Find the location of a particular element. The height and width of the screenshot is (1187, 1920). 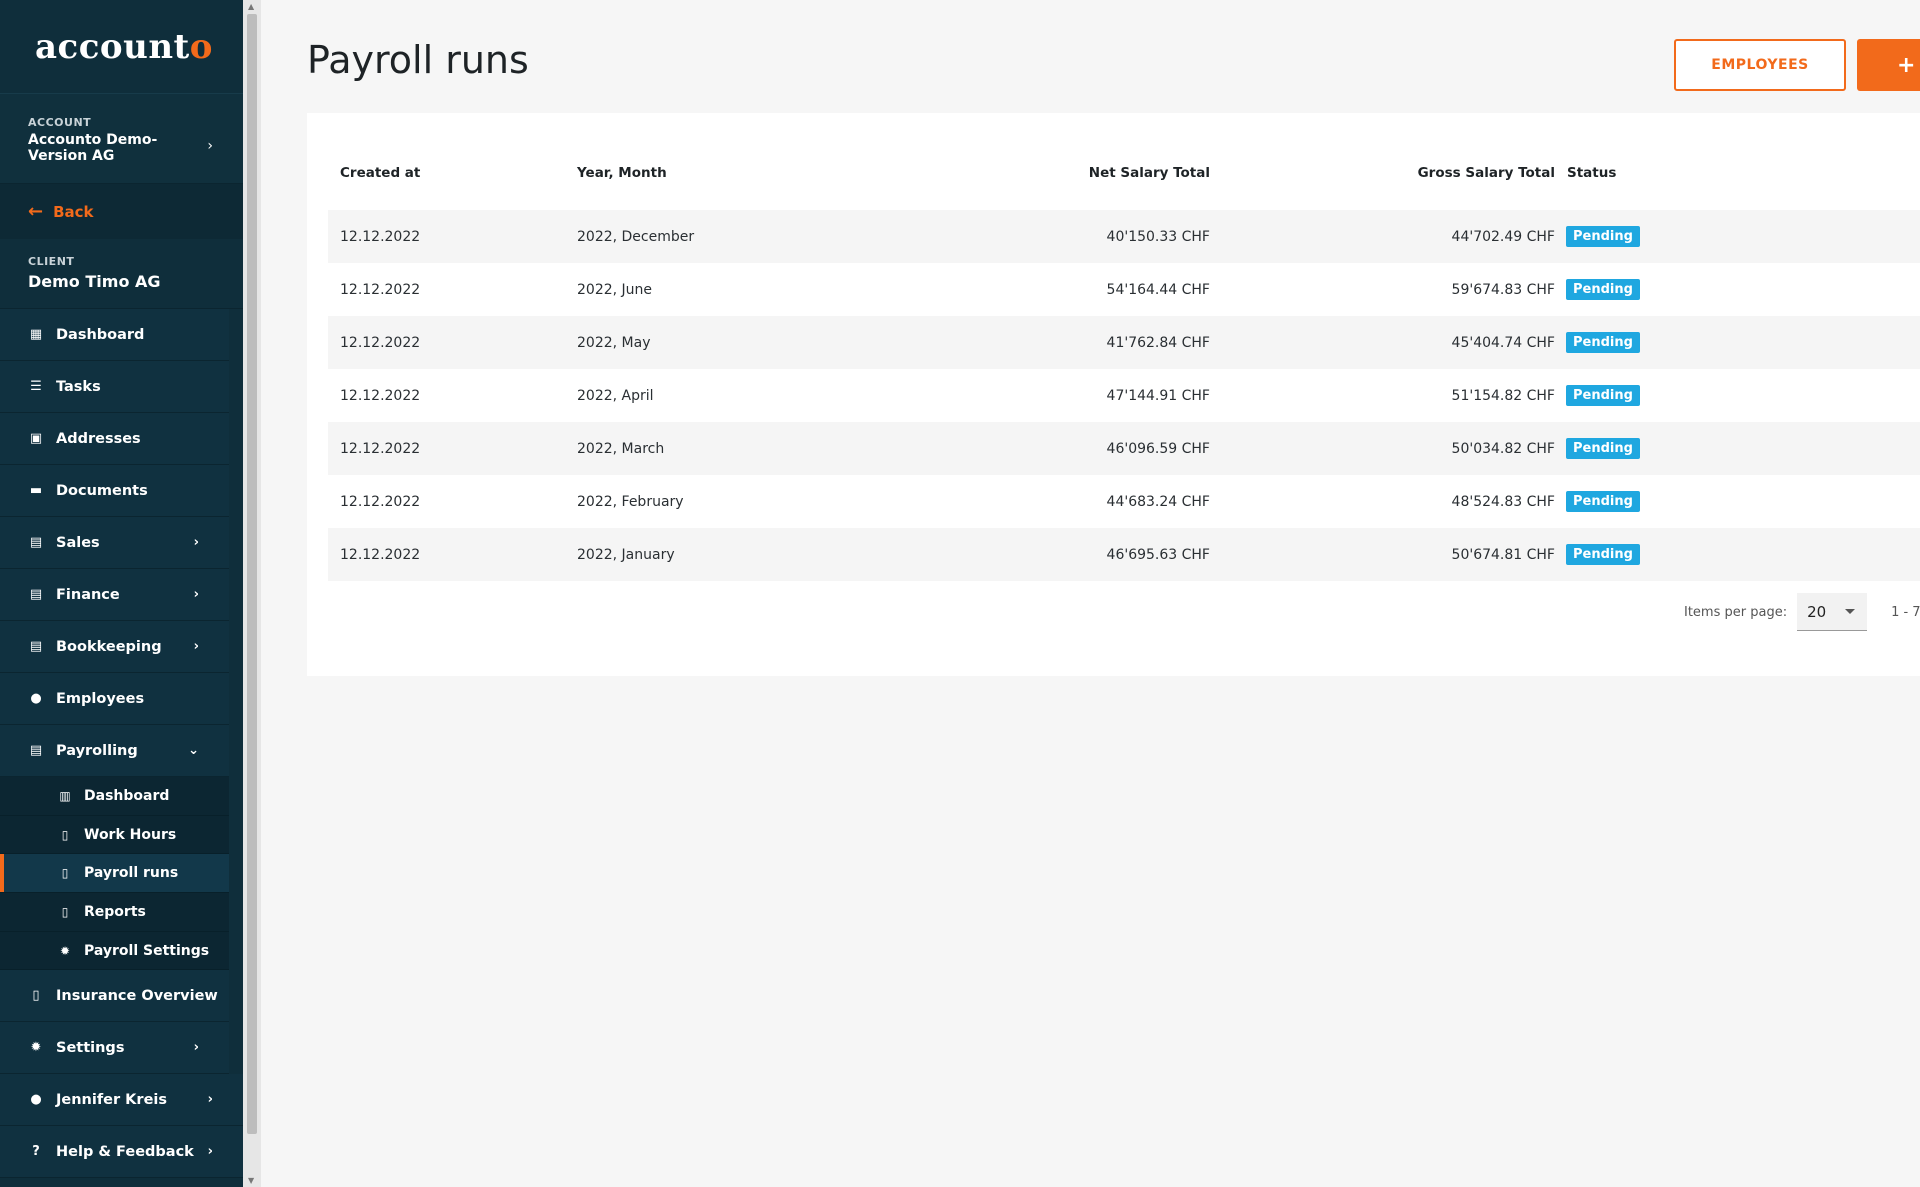

sidebar-item-bookkeeping: ▤ Bookkeeping › is located at coordinates (114, 647).